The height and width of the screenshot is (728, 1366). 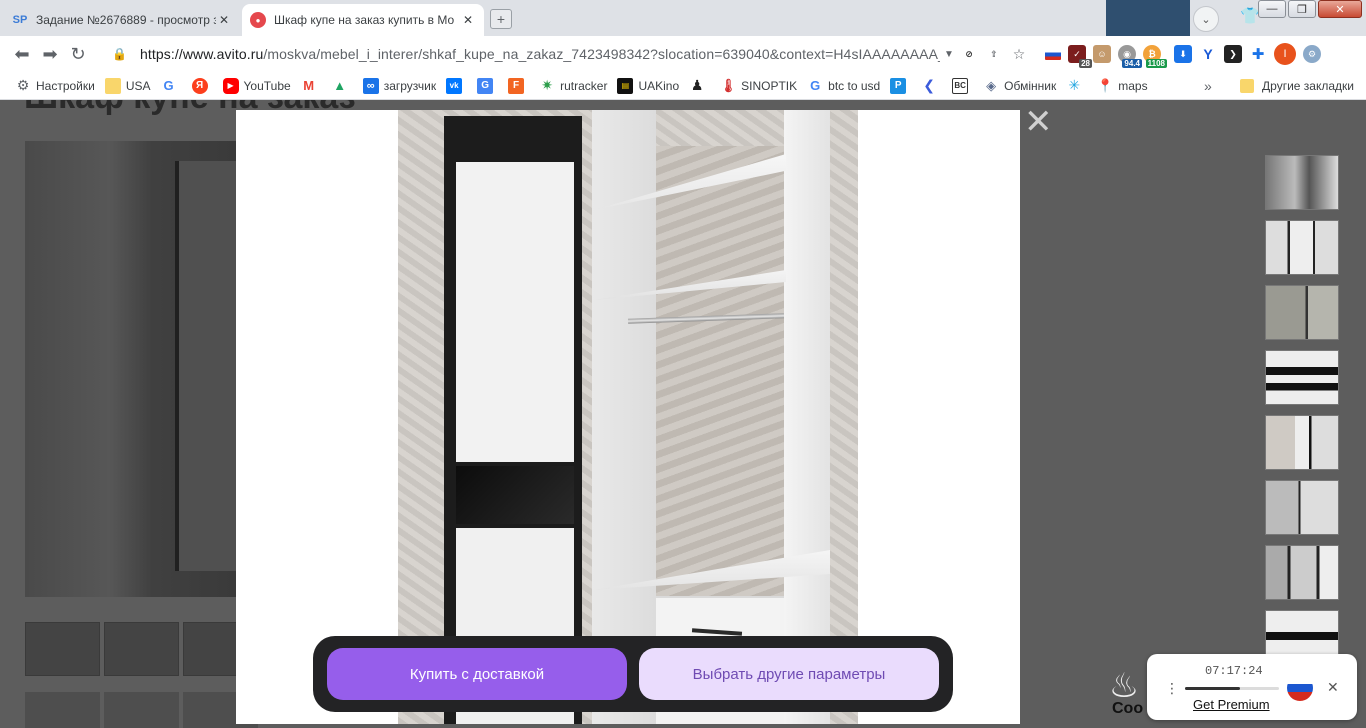 What do you see at coordinates (65, 85) in the screenshot?
I see `bookmark-label: Настройки` at bounding box center [65, 85].